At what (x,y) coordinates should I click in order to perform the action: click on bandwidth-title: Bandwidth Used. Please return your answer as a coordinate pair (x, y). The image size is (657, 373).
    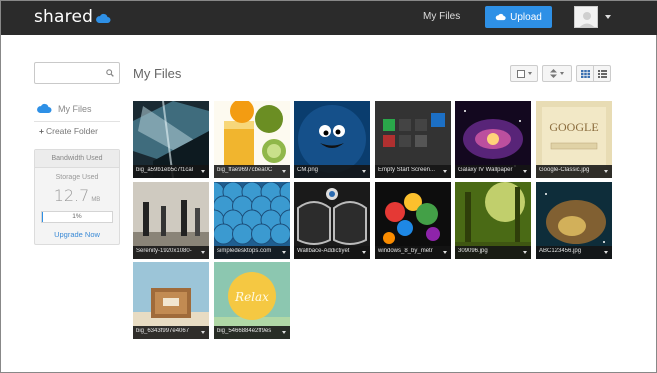
    Looking at the image, I should click on (77, 159).